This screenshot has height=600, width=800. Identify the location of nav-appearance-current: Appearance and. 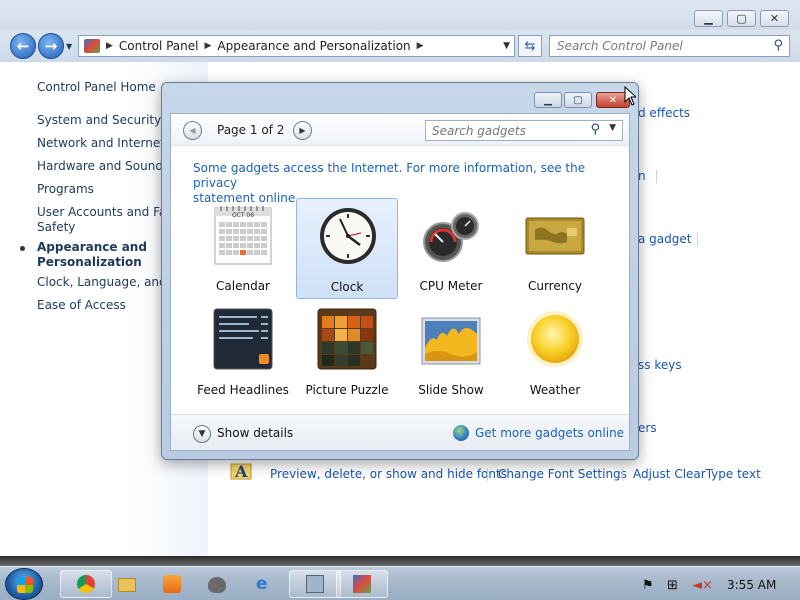
(92, 247).